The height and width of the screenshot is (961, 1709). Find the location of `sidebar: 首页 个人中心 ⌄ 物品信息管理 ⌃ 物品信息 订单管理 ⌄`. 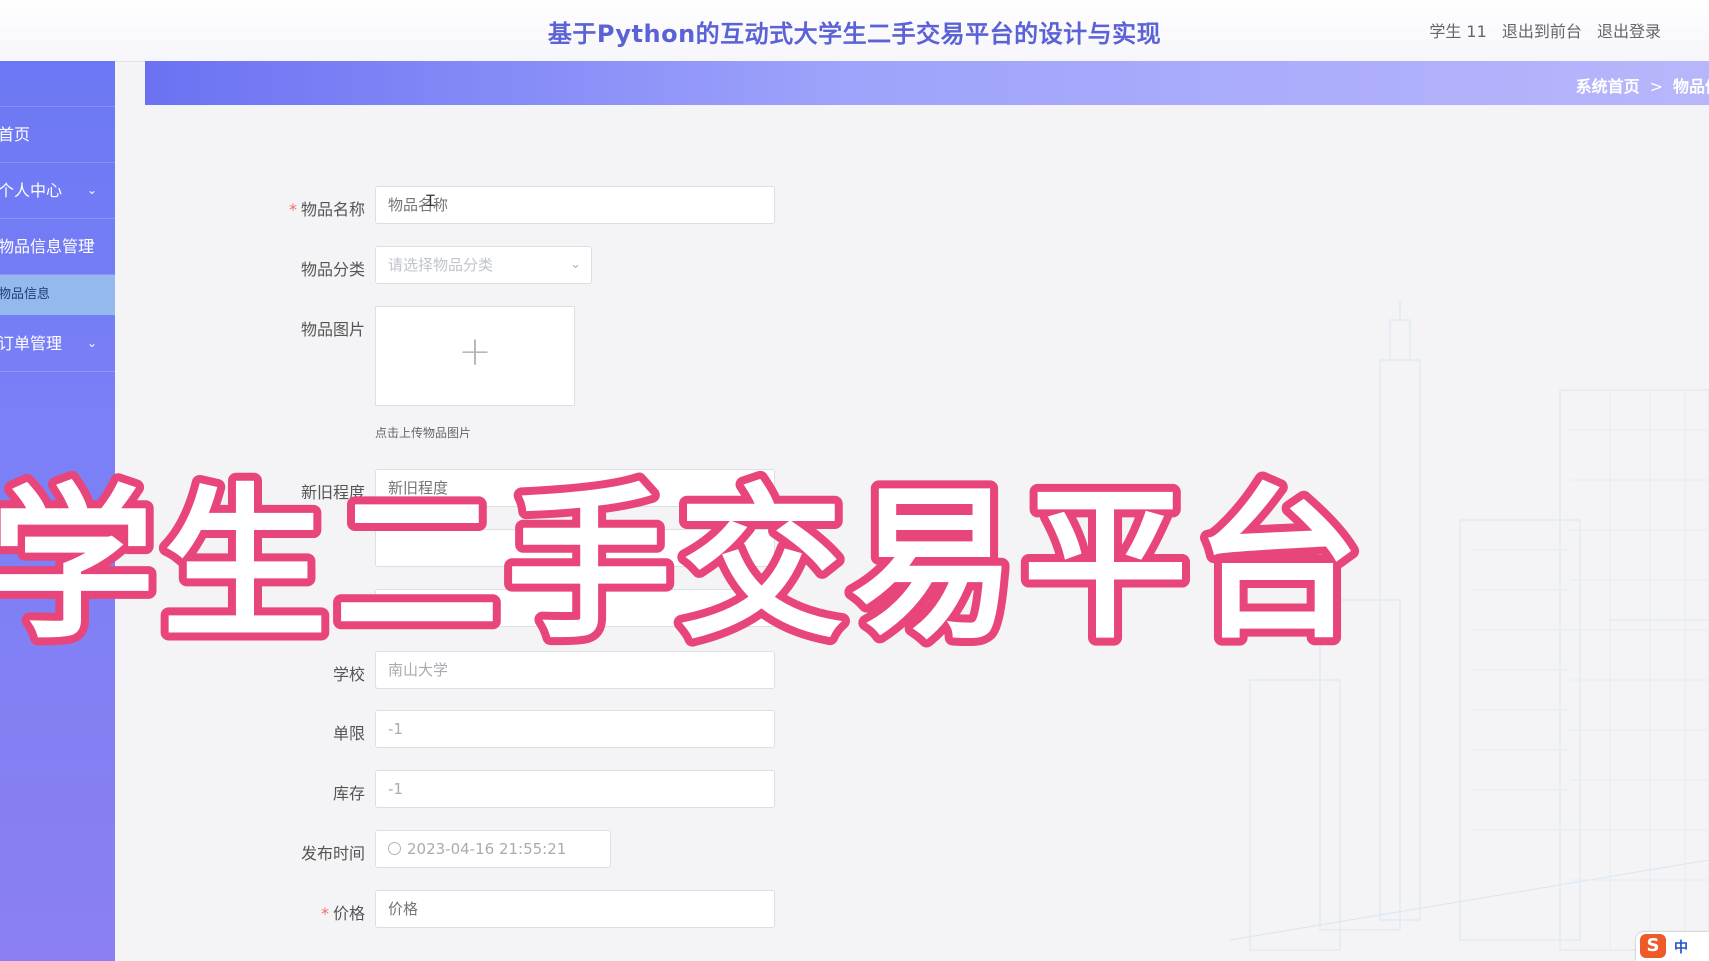

sidebar: 首页 个人中心 ⌄ 物品信息管理 ⌃ 物品信息 订单管理 ⌄ is located at coordinates (57, 511).